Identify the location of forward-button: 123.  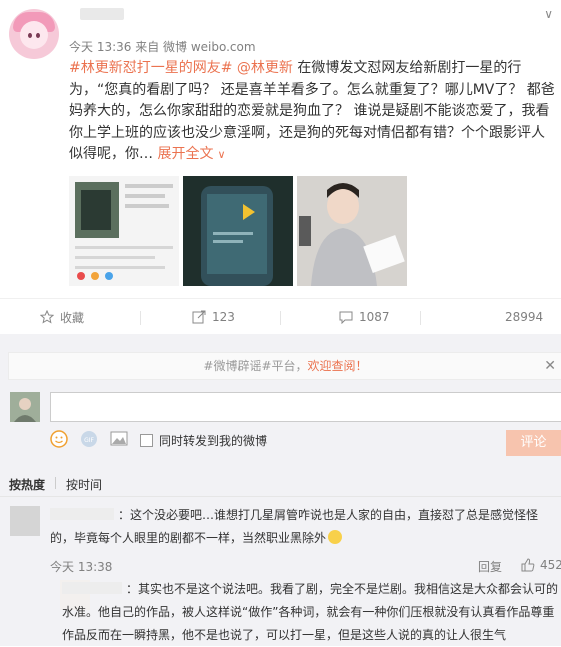
(213, 317).